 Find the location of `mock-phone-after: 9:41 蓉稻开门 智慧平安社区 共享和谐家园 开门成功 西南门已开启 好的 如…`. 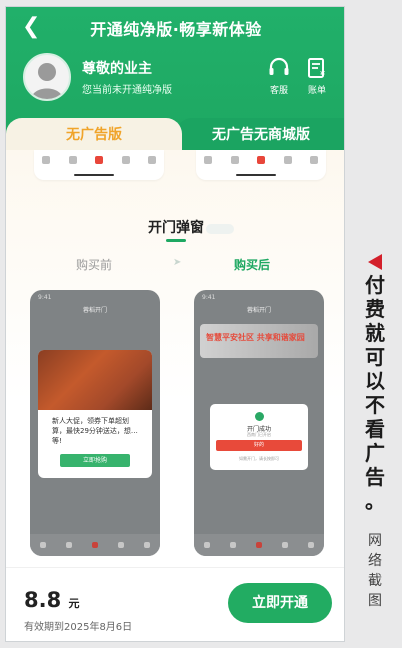

mock-phone-after: 9:41 蓉稻开门 智慧平安社区 共享和谐家园 开门成功 西南门已开启 好的 如… is located at coordinates (259, 423).